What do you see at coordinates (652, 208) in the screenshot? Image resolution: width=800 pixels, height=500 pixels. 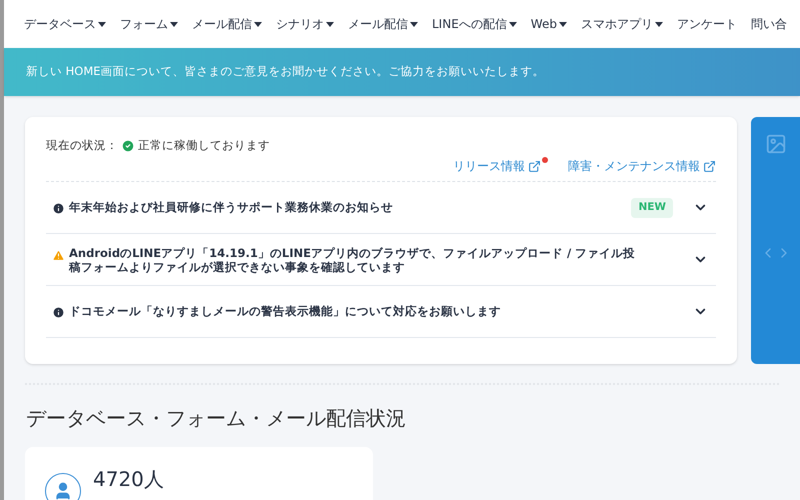 I see `new-badge: NEW` at bounding box center [652, 208].